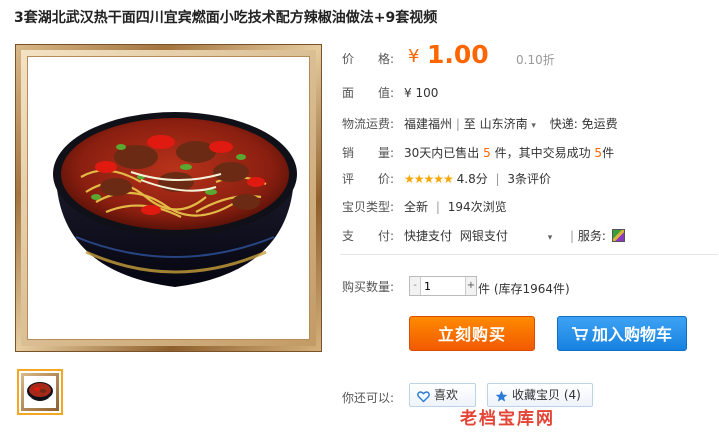  What do you see at coordinates (368, 153) in the screenshot?
I see `sales-label: 销 量:` at bounding box center [368, 153].